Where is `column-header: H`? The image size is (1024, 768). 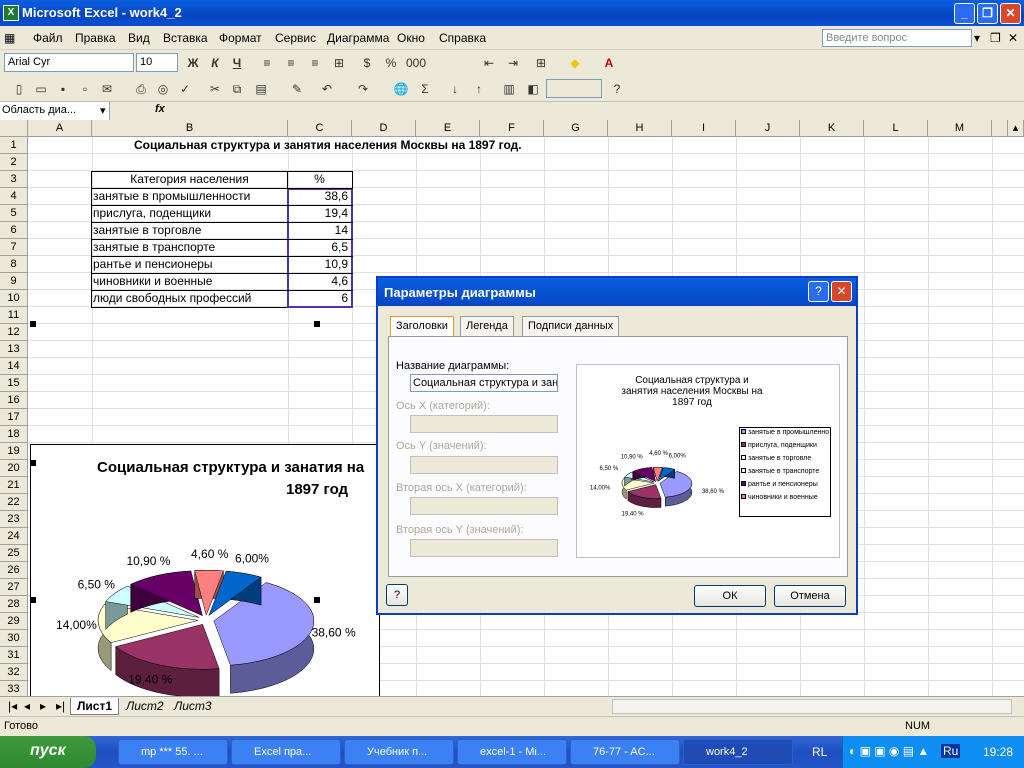
column-header: H is located at coordinates (640, 128).